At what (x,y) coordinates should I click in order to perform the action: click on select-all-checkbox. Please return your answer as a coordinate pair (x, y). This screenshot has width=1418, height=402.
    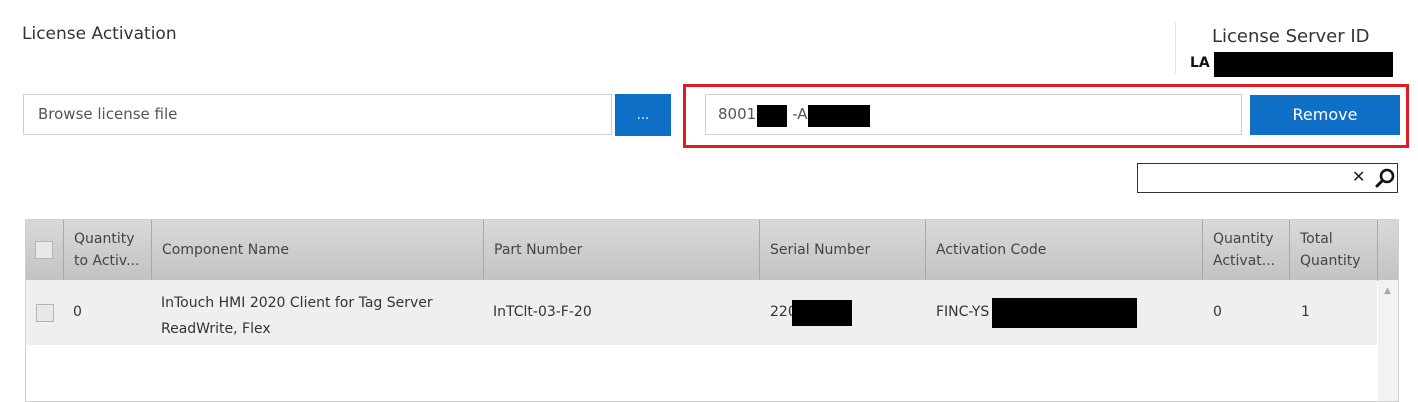
    Looking at the image, I should click on (44, 250).